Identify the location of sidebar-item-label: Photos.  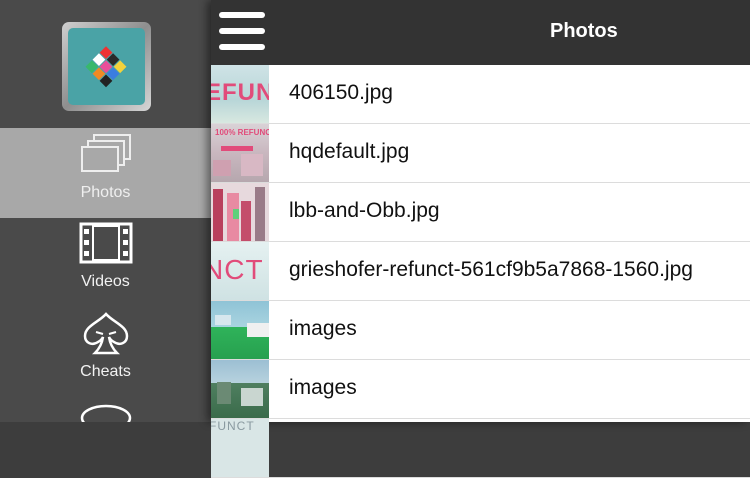
(105, 192).